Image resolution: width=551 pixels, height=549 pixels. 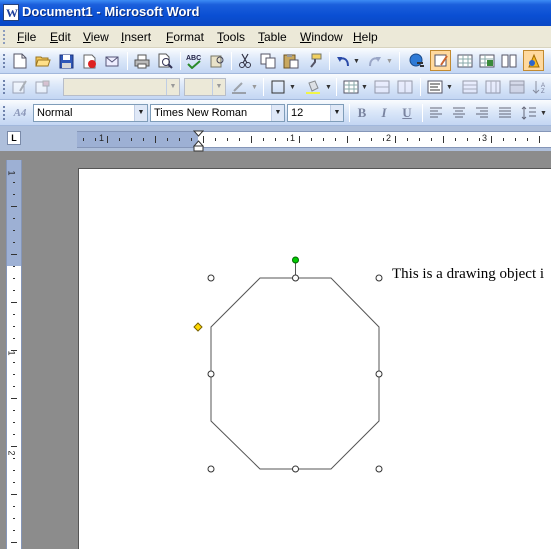 I want to click on undo-dropdown-arrow: ▼, so click(x=356, y=61).